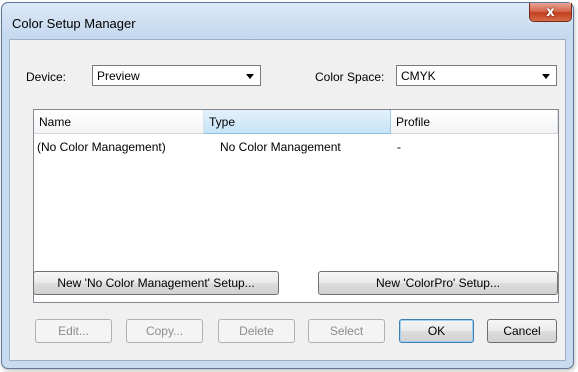 Image resolution: width=578 pixels, height=372 pixels. I want to click on device-select: Preview, so click(176, 75).